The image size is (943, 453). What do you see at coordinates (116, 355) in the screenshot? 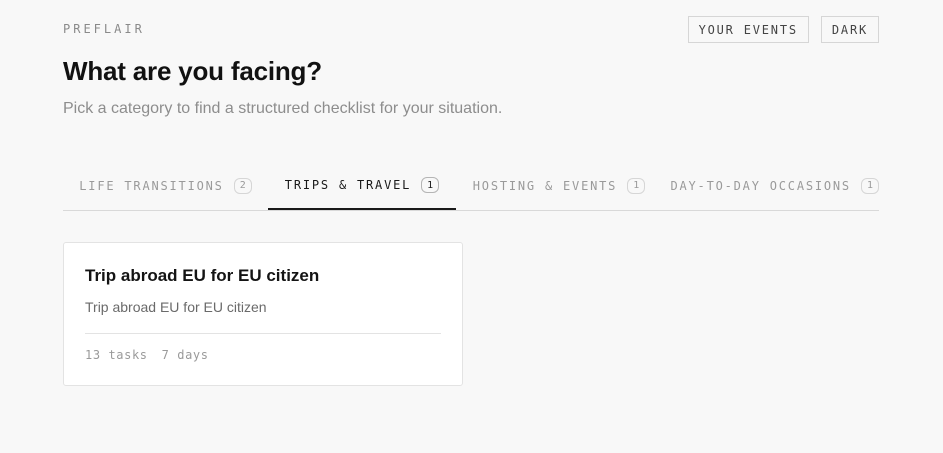
I see `task-count: 13 tasks` at bounding box center [116, 355].